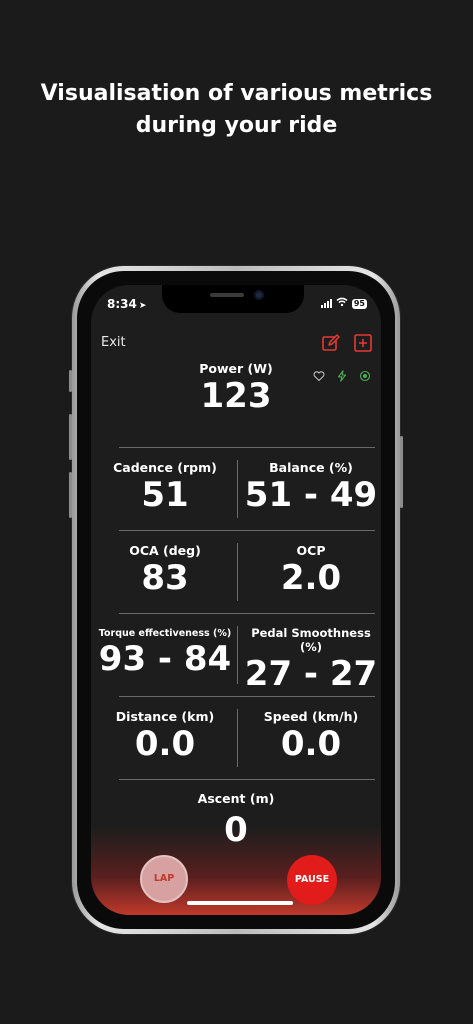 The image size is (473, 1024). I want to click on top-bar: Exit, so click(236, 344).